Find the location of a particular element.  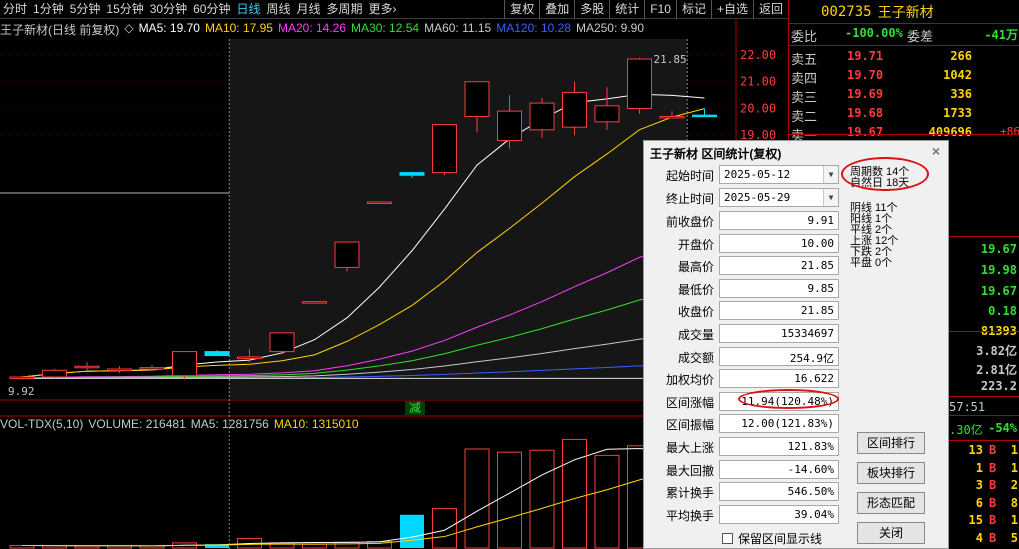

period-tab-more: 更多› is located at coordinates (383, 9).